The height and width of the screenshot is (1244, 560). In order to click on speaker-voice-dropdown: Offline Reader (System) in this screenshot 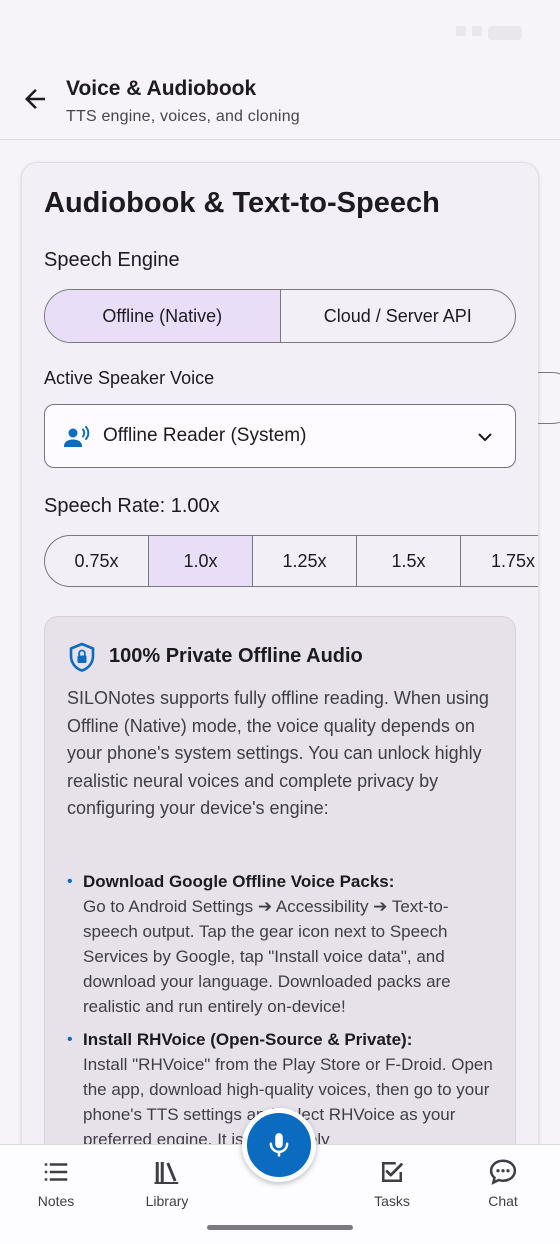, I will do `click(280, 436)`.